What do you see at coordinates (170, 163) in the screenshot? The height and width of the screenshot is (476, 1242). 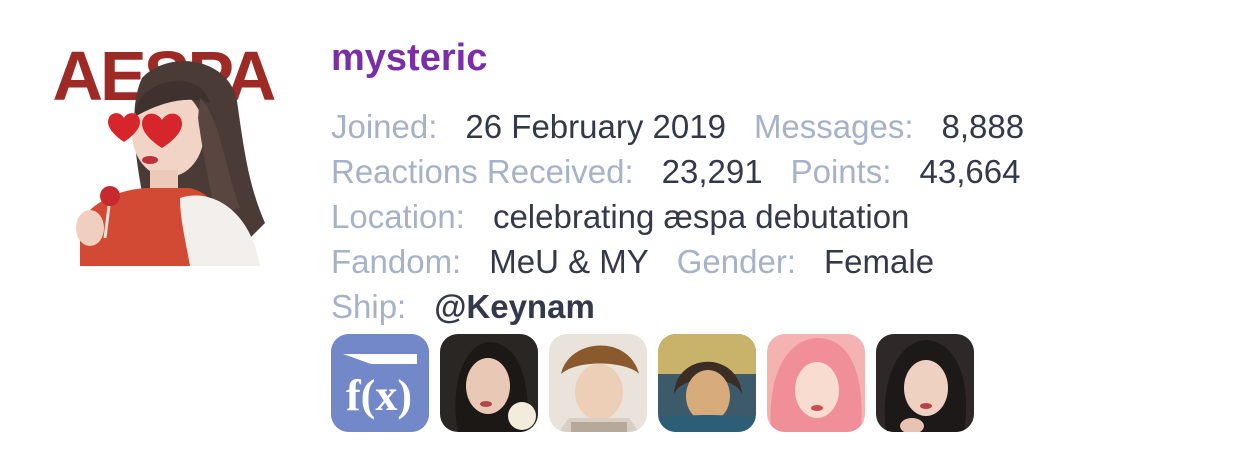 I see `avatar-figure-image` at bounding box center [170, 163].